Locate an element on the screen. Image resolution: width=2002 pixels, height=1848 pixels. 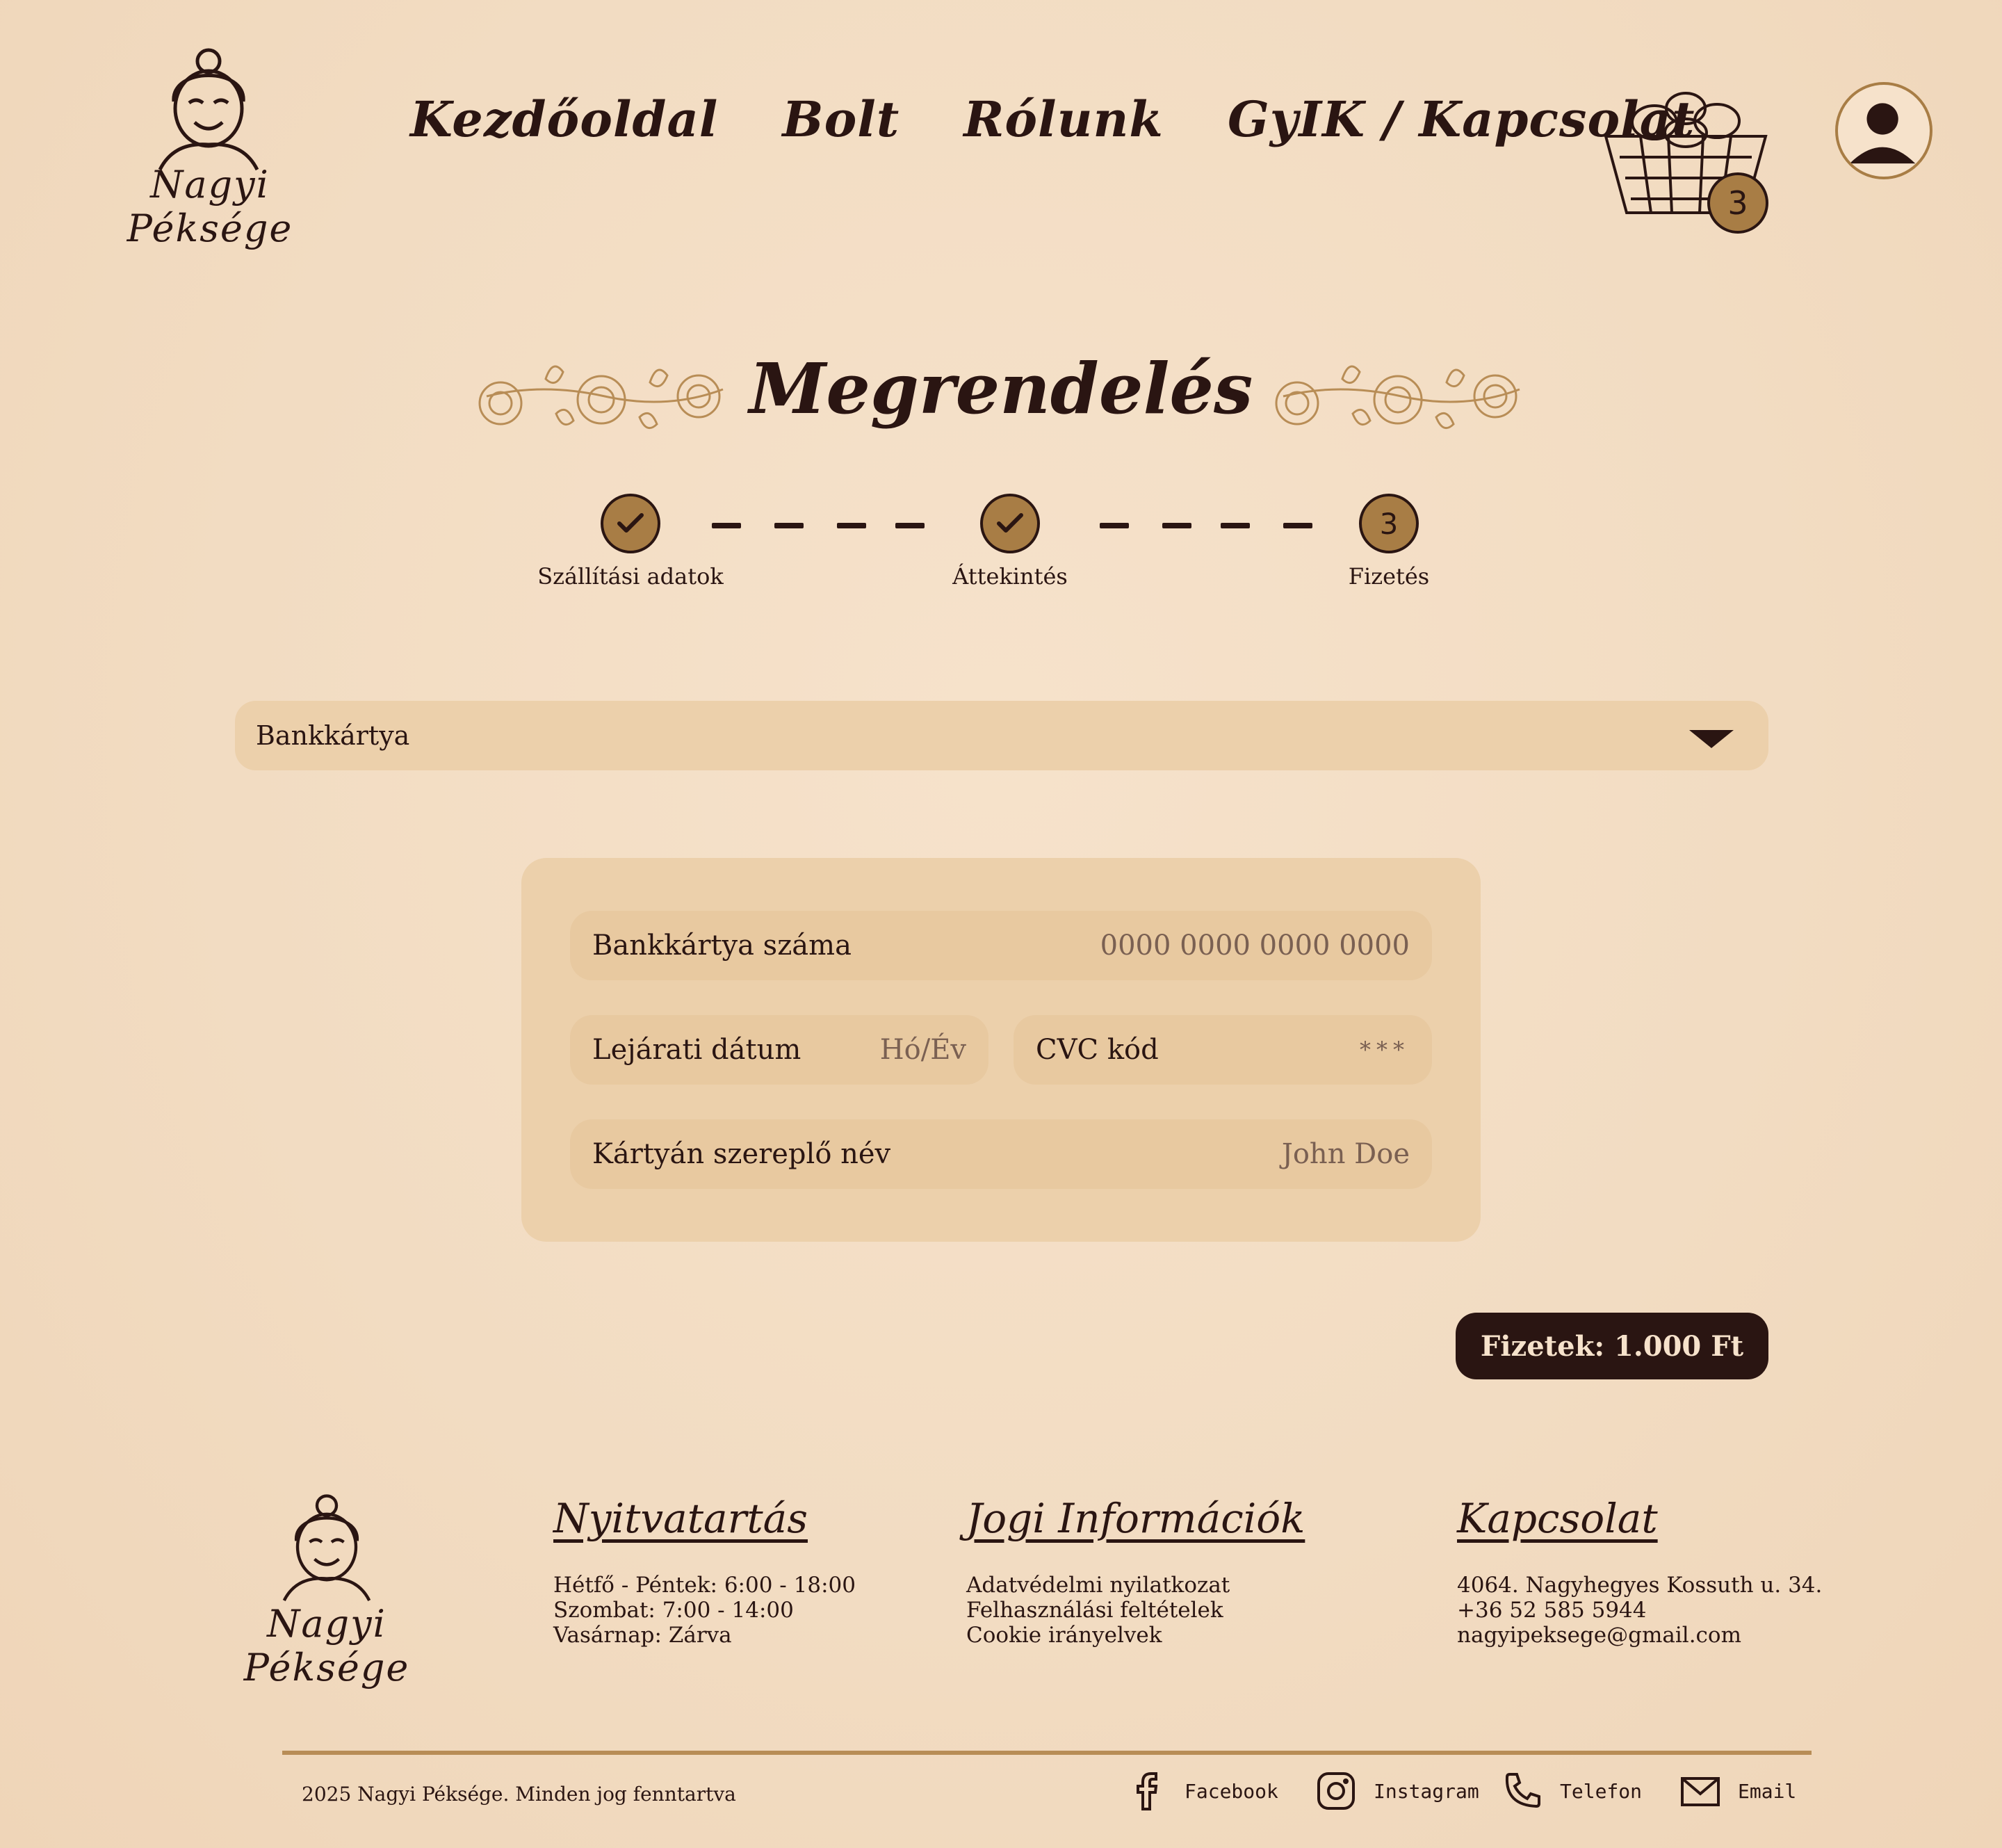
main-nav: Kezdőoldal Bolt Rólunk GyIK / Kapcsolat is located at coordinates (1052, 119).